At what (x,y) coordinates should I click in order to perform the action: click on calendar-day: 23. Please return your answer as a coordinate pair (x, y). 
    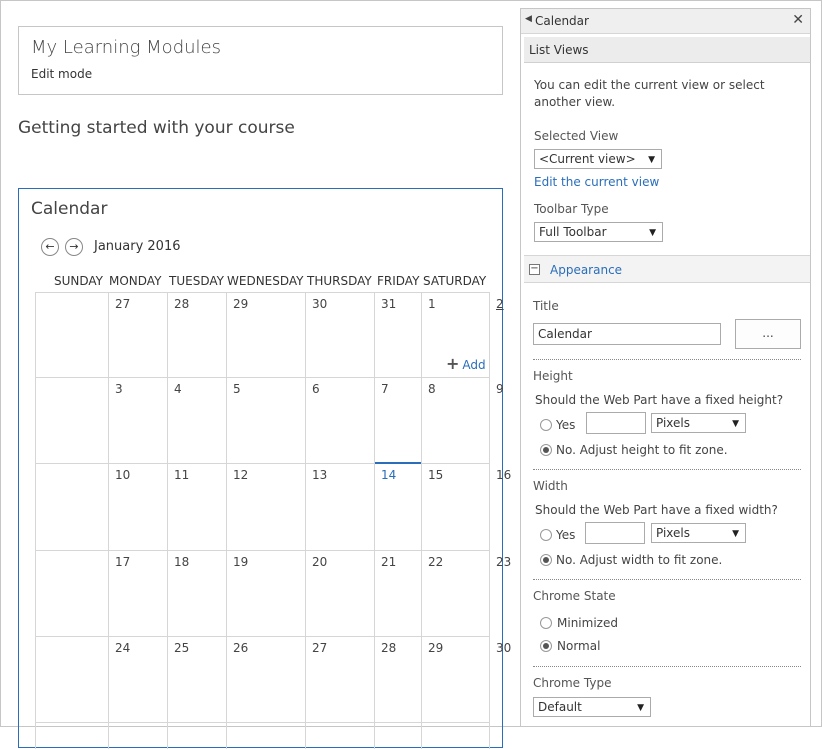
    Looking at the image, I should click on (503, 562).